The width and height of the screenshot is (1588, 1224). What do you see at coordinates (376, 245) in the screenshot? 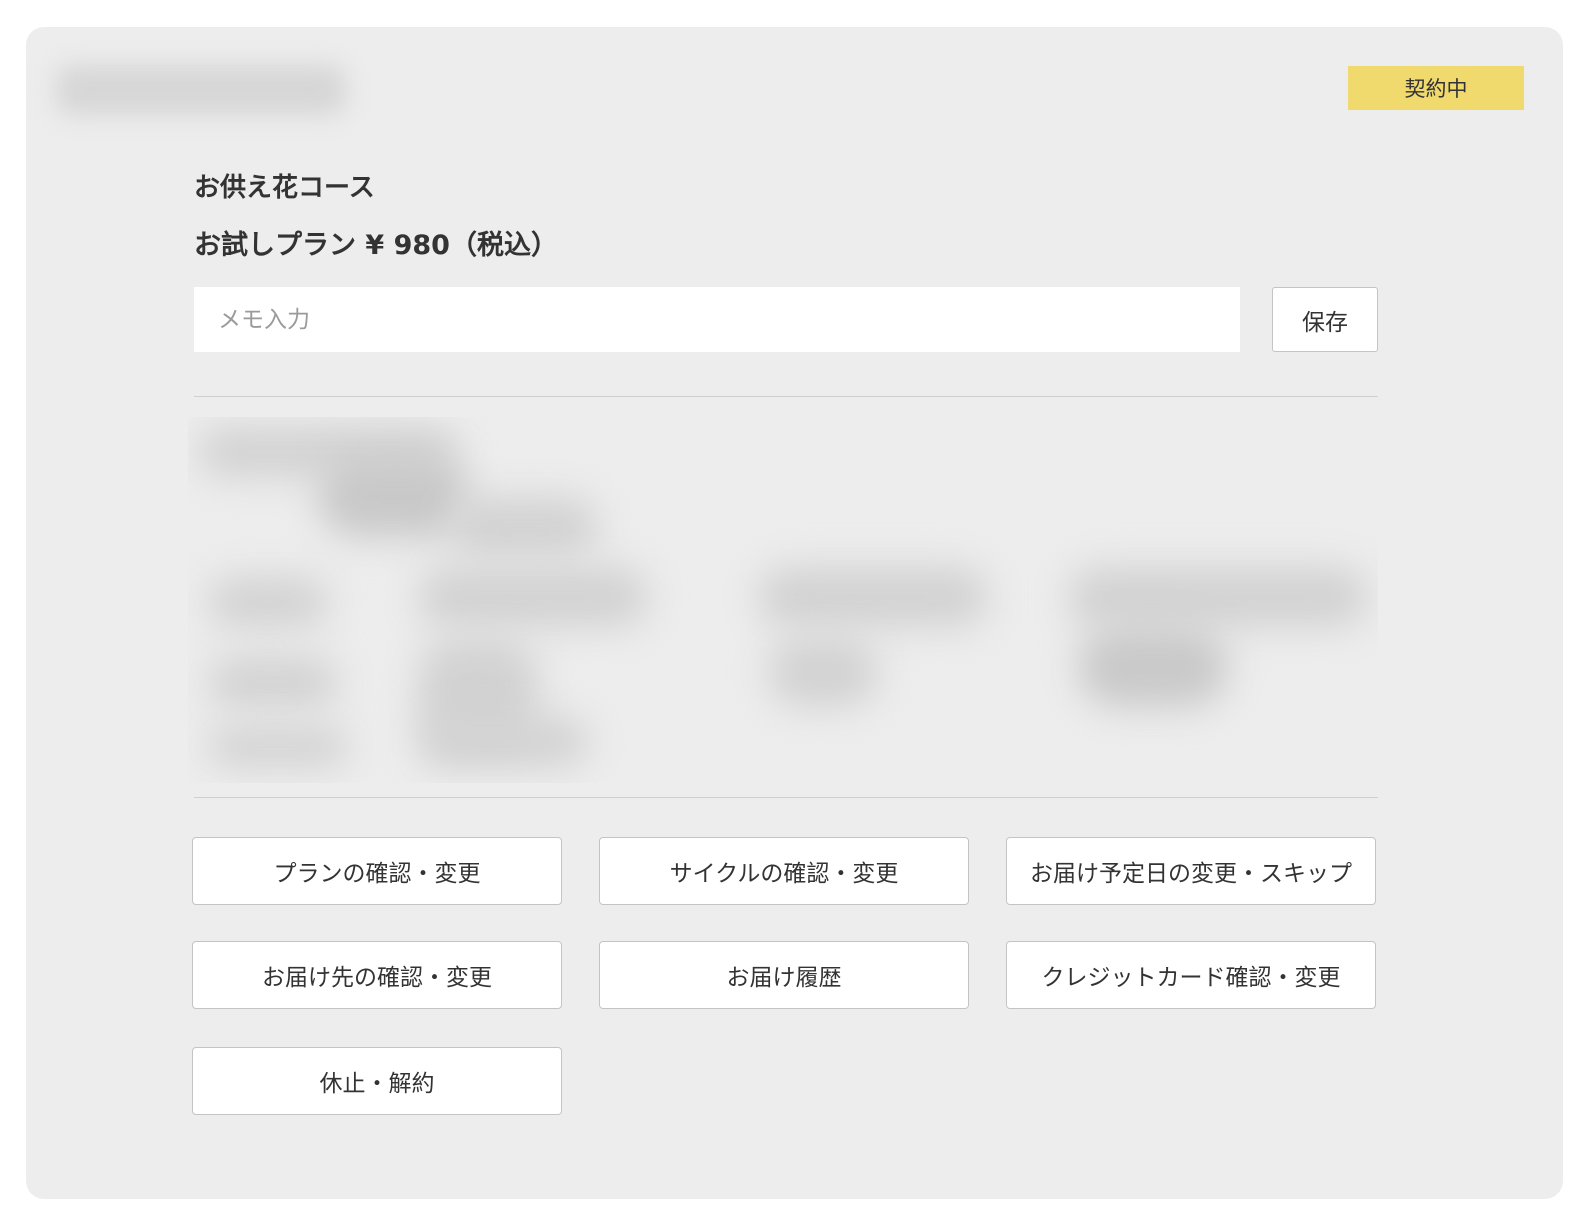
I see `plan-price: お試しプラン ¥ 980（税込）` at bounding box center [376, 245].